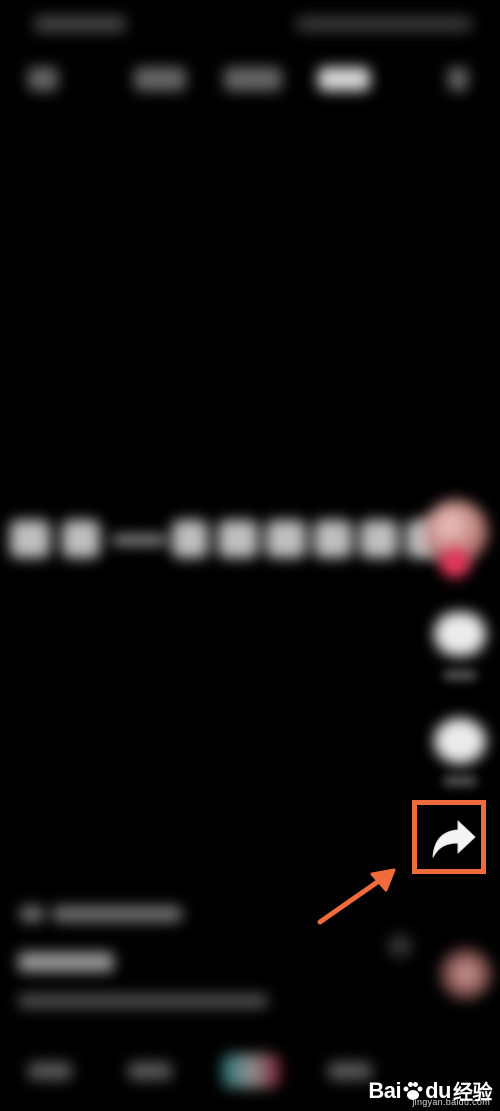 This screenshot has width=500, height=1111. I want to click on watermark-brand-left: Bai, so click(385, 1090).